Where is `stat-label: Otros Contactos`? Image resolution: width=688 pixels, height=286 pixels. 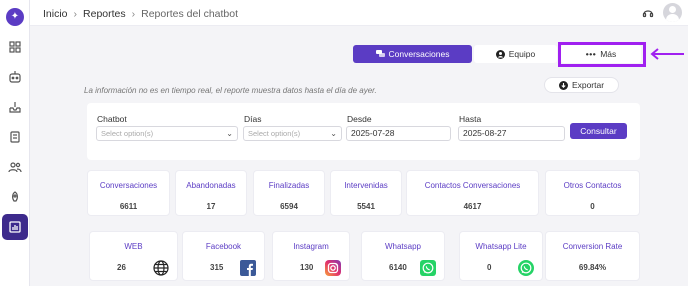 stat-label: Otros Contactos is located at coordinates (592, 185).